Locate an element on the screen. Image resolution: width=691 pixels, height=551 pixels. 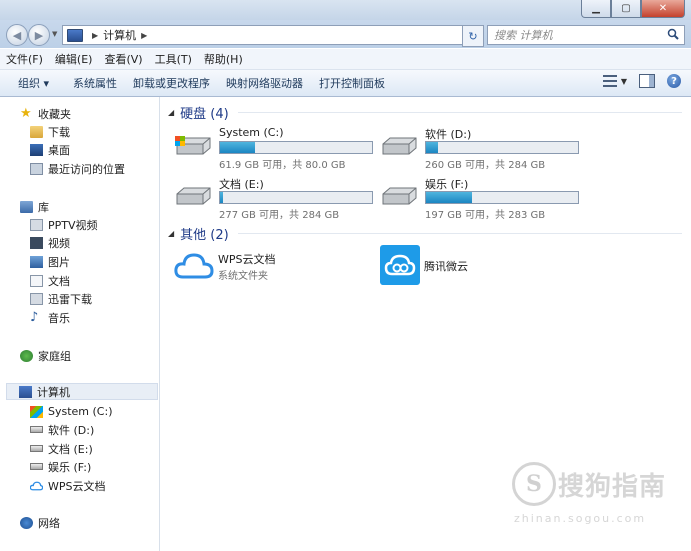
drive-space-info: 260 GB 可用，共 284 GB is located at coordinates (485, 165).